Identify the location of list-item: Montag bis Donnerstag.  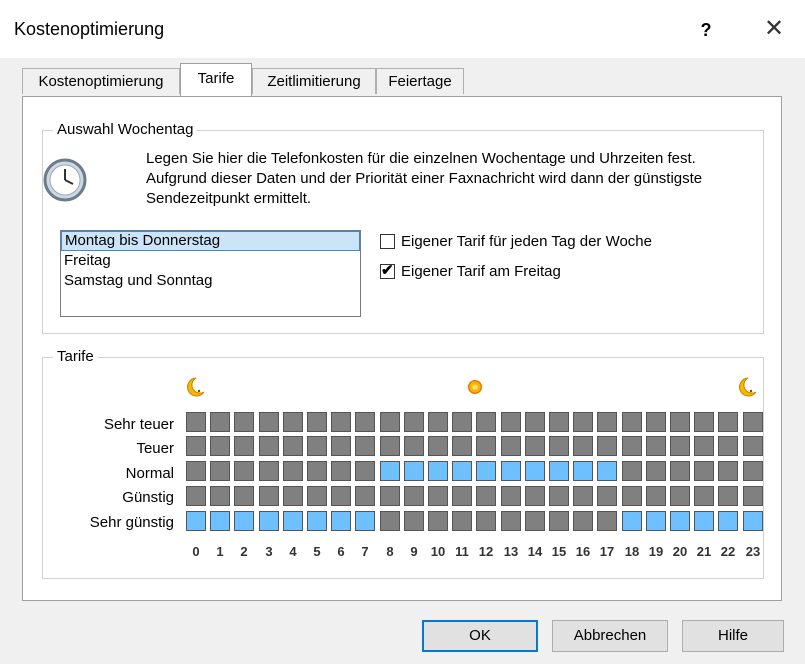
(210, 241).